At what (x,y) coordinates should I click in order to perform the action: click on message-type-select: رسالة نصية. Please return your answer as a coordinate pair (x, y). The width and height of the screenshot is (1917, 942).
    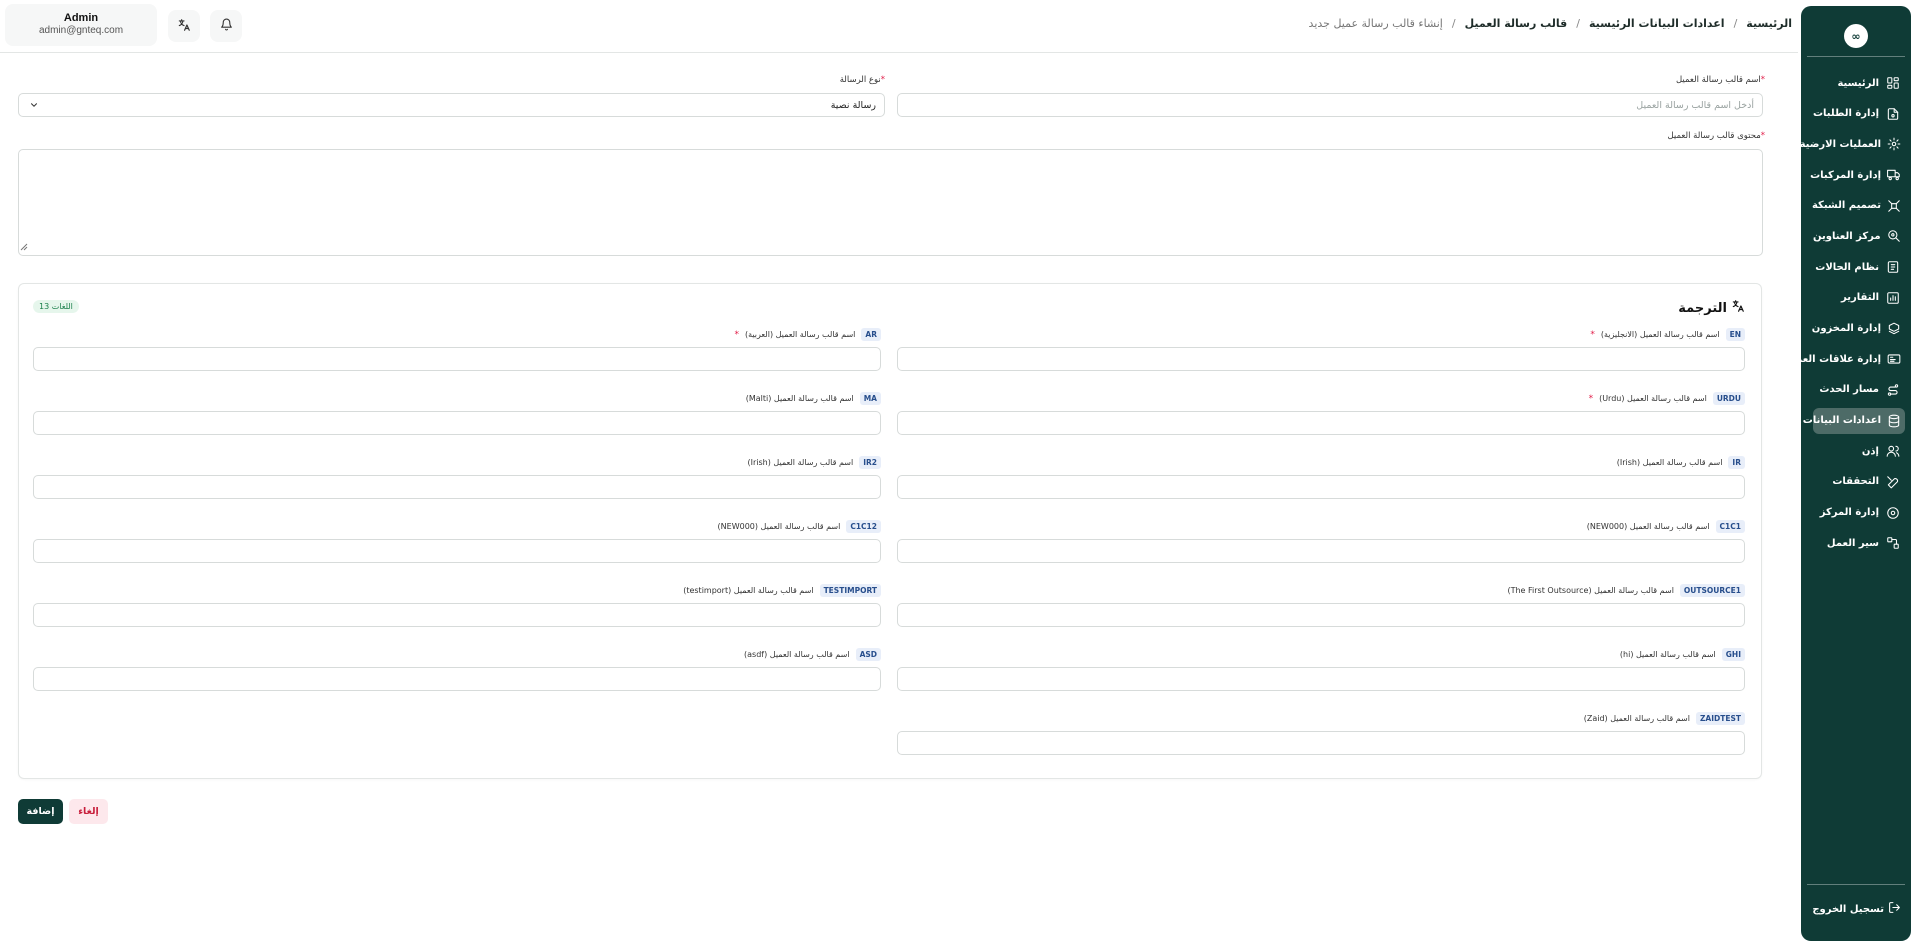
    Looking at the image, I should click on (451, 105).